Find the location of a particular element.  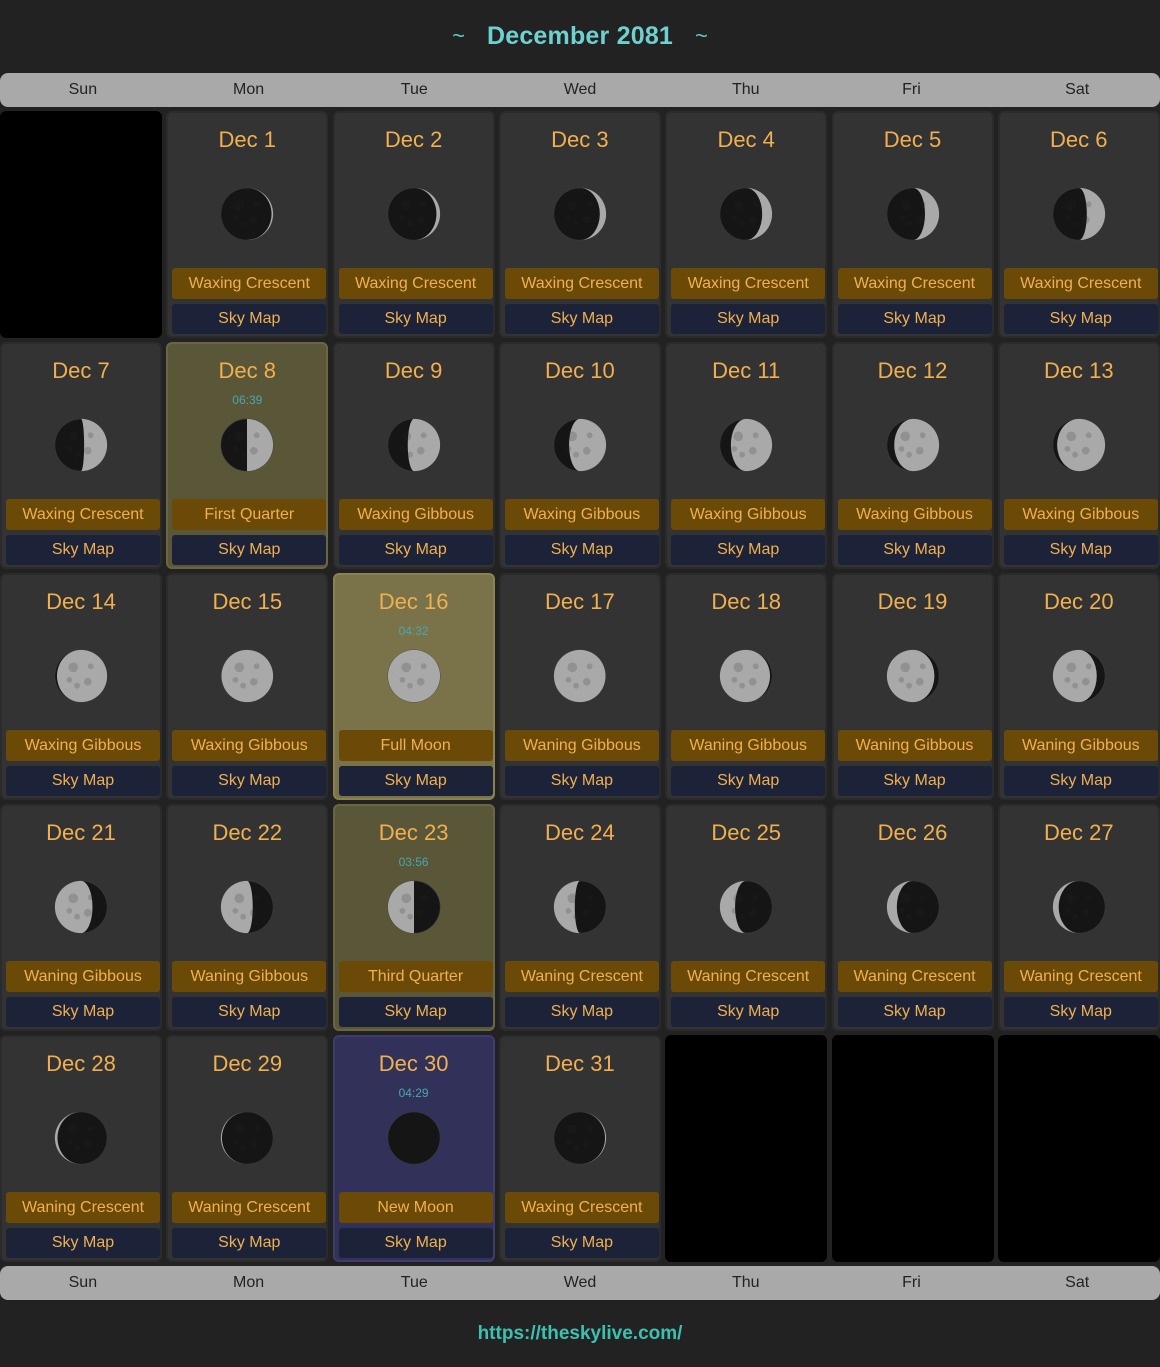

day-cell: Dec 9 Waxing Gibbous Sky Map is located at coordinates (413, 455).